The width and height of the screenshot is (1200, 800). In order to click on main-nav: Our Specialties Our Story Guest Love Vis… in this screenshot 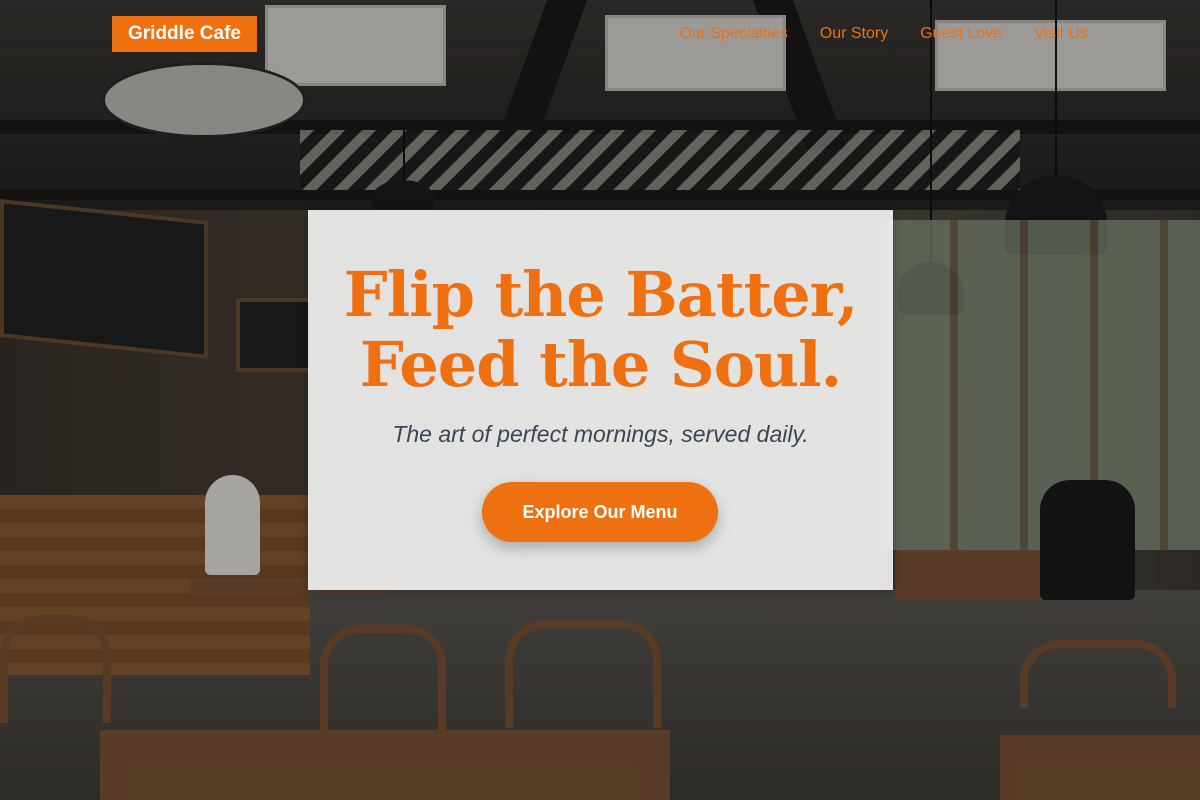, I will do `click(883, 34)`.